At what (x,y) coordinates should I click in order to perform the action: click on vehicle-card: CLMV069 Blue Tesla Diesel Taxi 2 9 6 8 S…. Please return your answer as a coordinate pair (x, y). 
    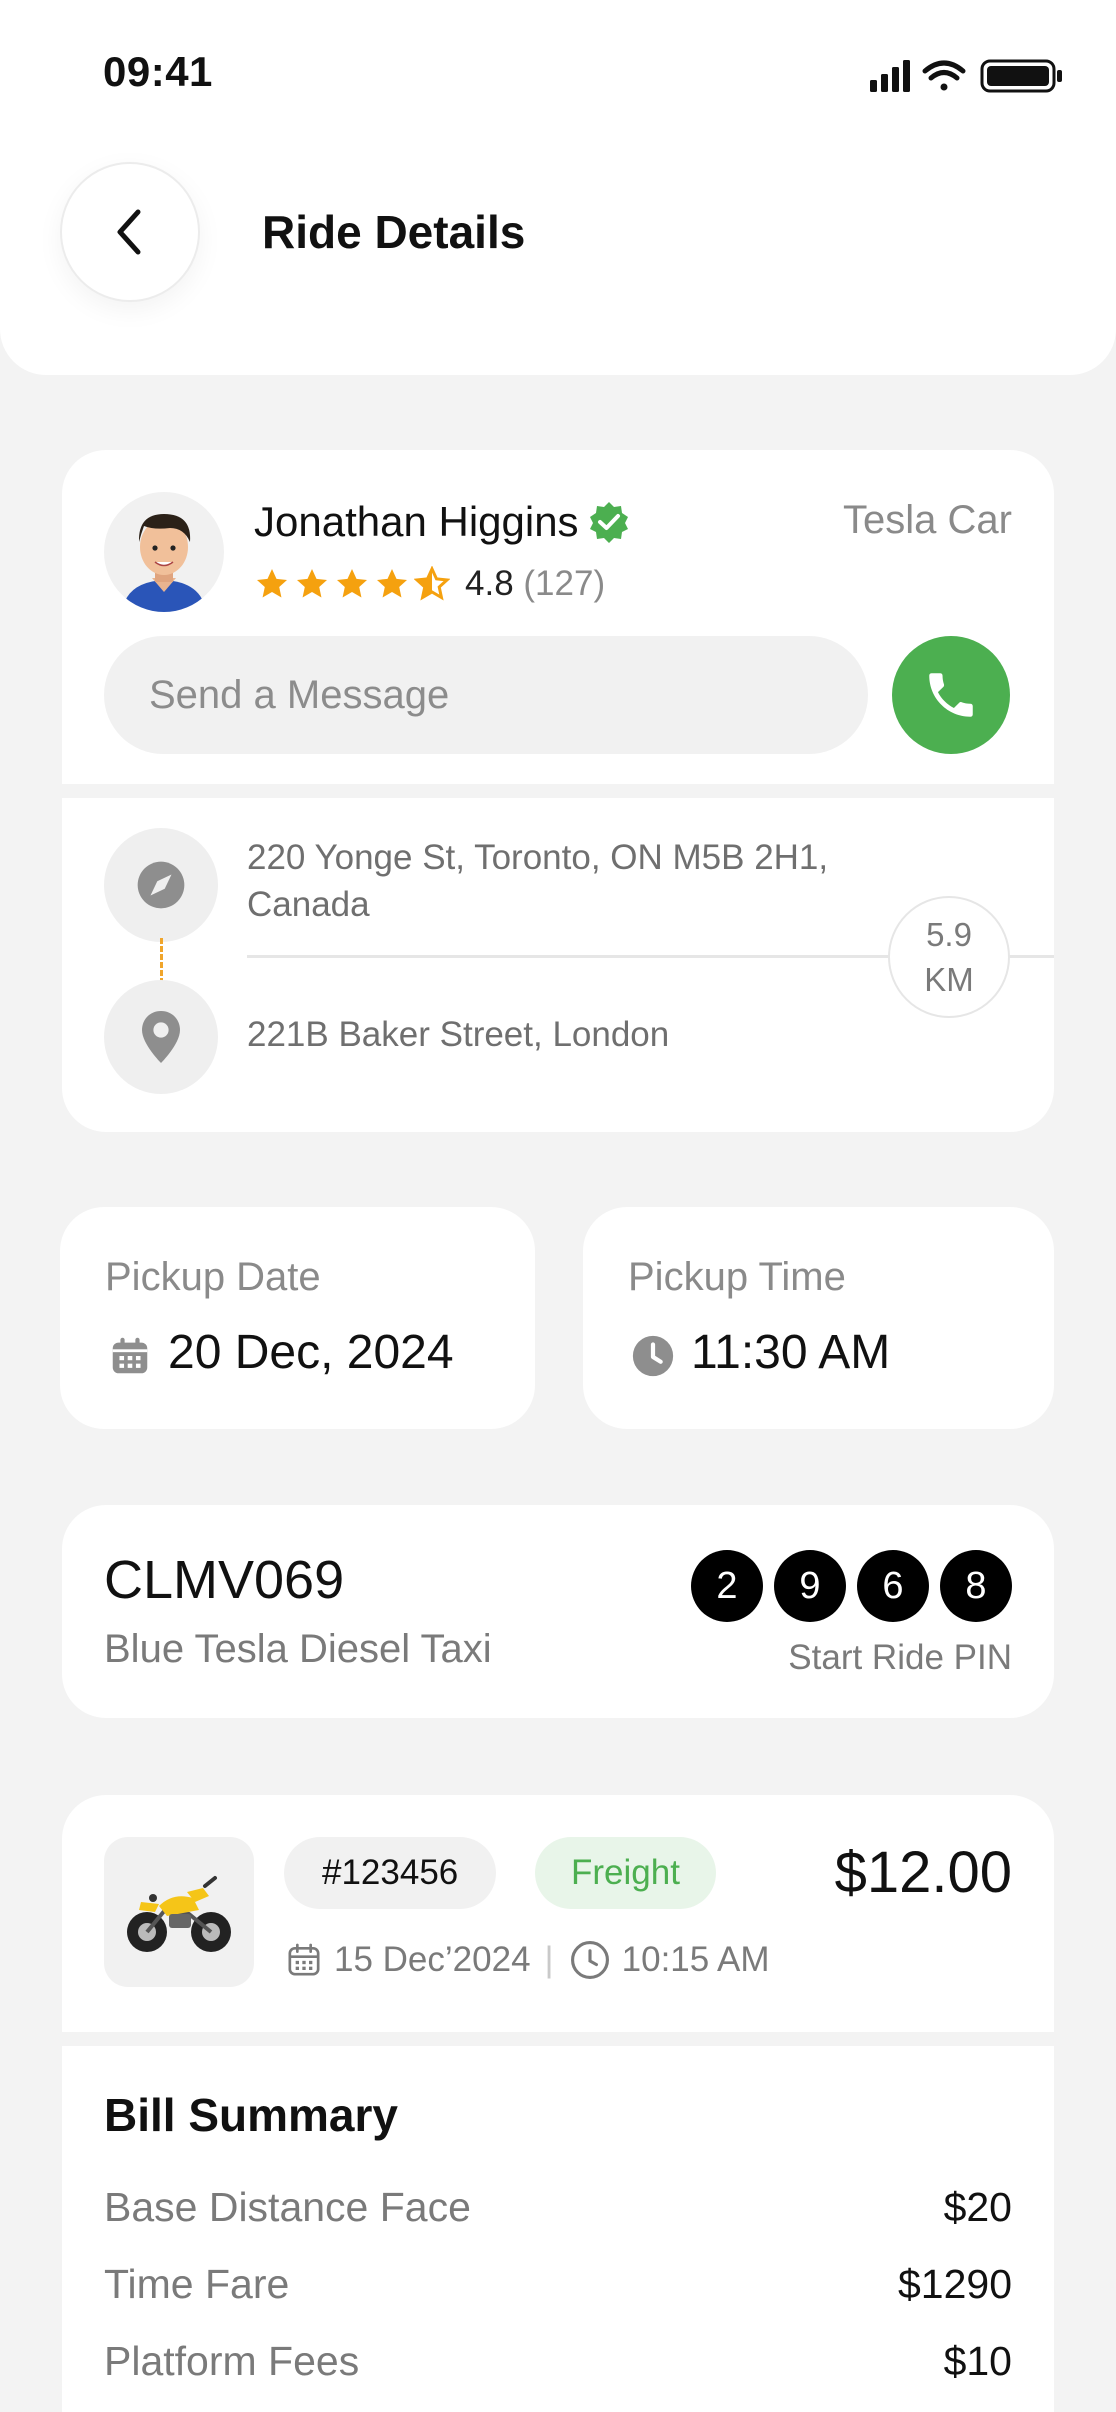
    Looking at the image, I should click on (558, 1611).